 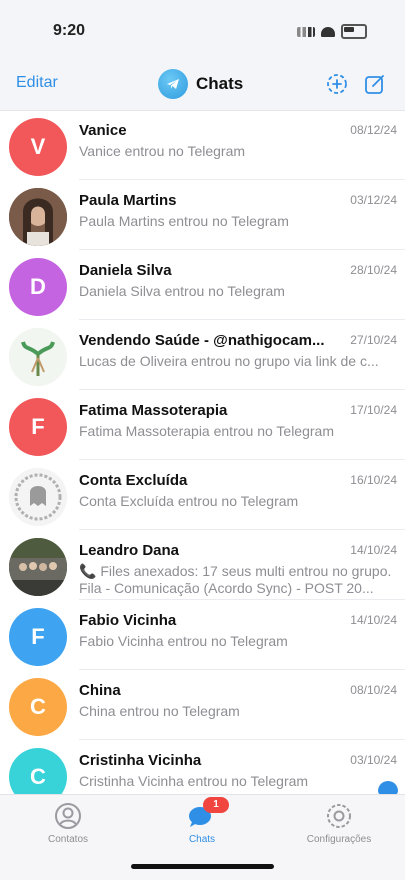 I want to click on status-icons, so click(x=332, y=31).